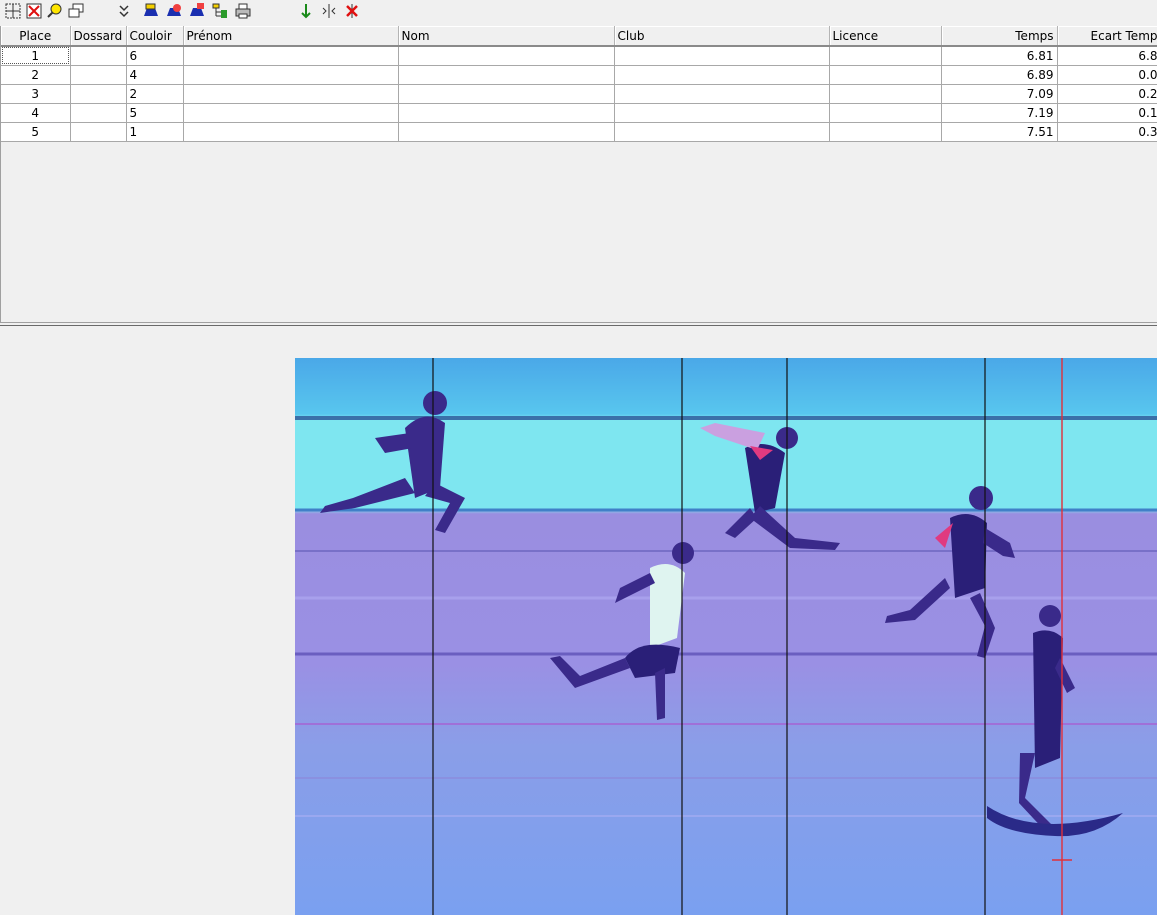 This screenshot has width=1157, height=915. Describe the element at coordinates (1107, 113) in the screenshot. I see `cell-ecart: 0.1` at that location.